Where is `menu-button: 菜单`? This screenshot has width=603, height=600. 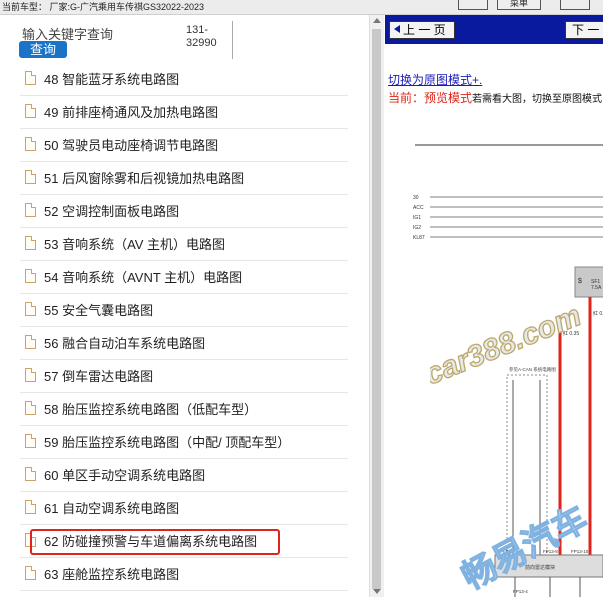 menu-button: 菜单 is located at coordinates (519, 5).